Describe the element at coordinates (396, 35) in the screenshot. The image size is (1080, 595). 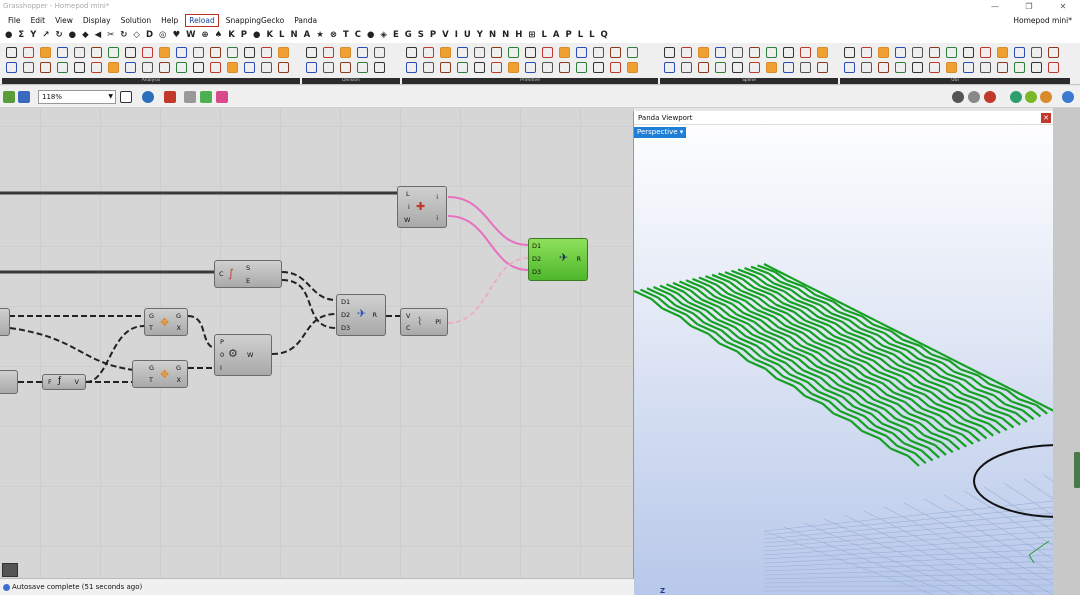
I see `tab-30: E` at that location.